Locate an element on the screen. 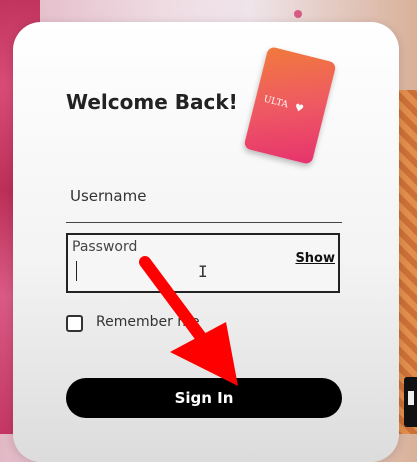  remember-me-label: Remember me is located at coordinates (148, 322).